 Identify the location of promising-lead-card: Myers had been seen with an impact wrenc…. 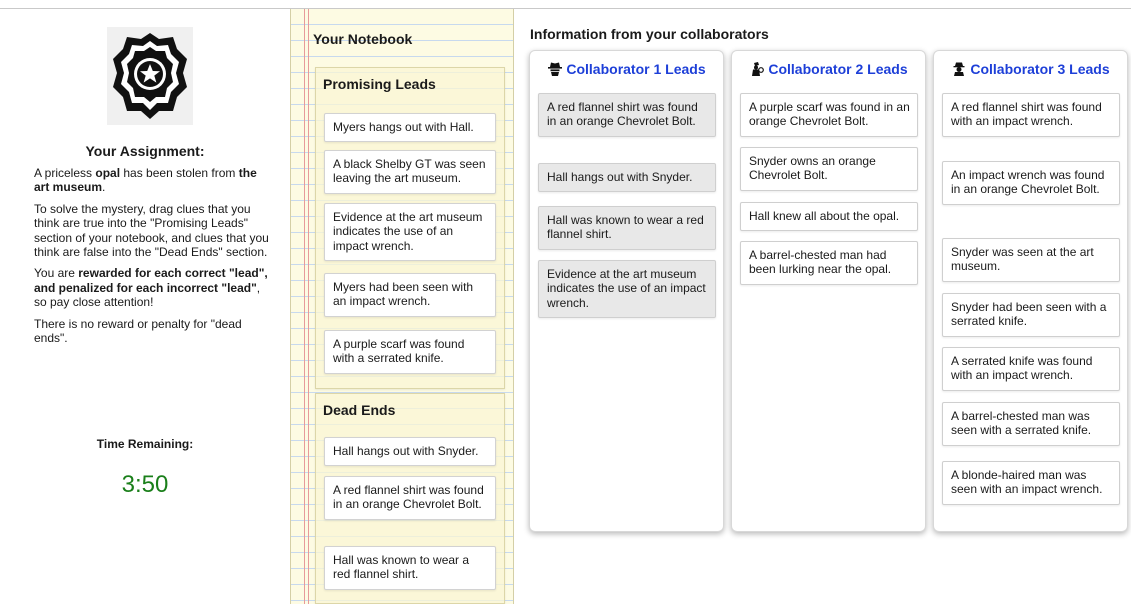
(410, 295).